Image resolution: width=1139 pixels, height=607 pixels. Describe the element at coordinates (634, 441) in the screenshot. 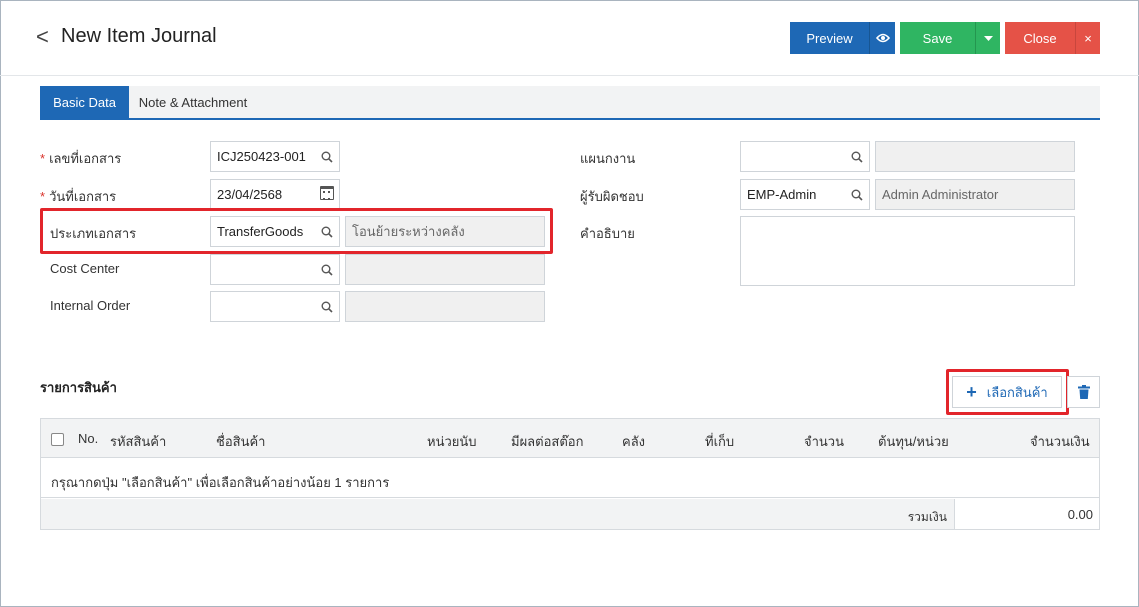

I see `col-warehouse: คลัง` at that location.